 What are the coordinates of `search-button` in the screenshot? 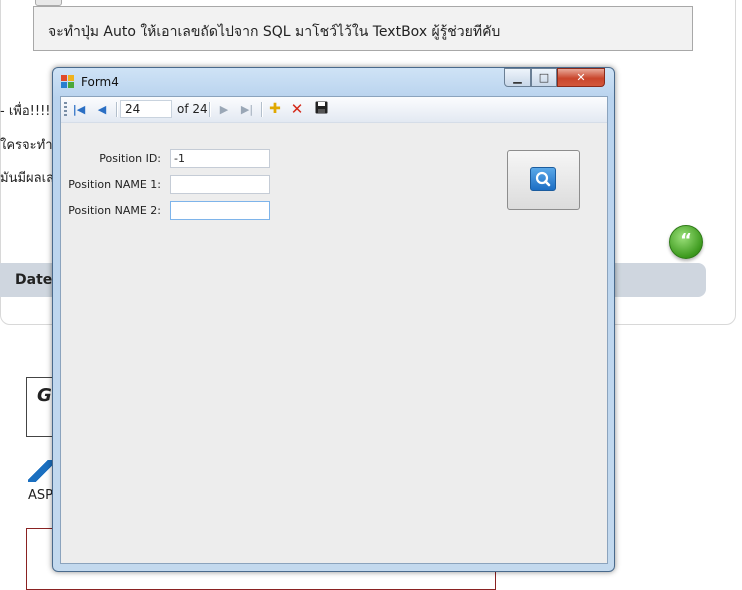 It's located at (543, 180).